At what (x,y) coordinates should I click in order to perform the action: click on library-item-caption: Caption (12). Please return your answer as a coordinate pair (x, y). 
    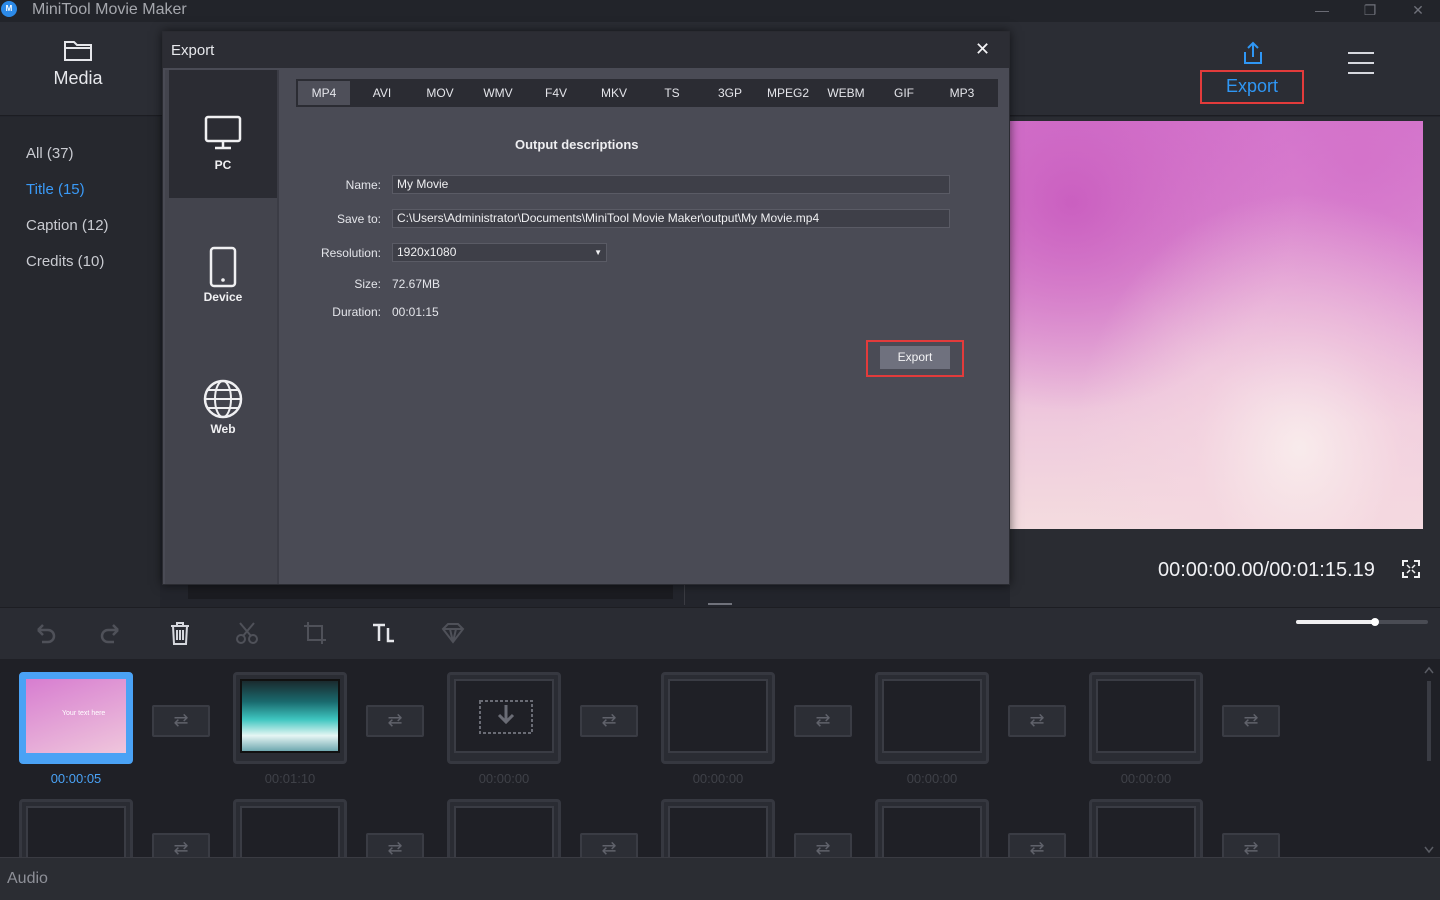
    Looking at the image, I should click on (67, 225).